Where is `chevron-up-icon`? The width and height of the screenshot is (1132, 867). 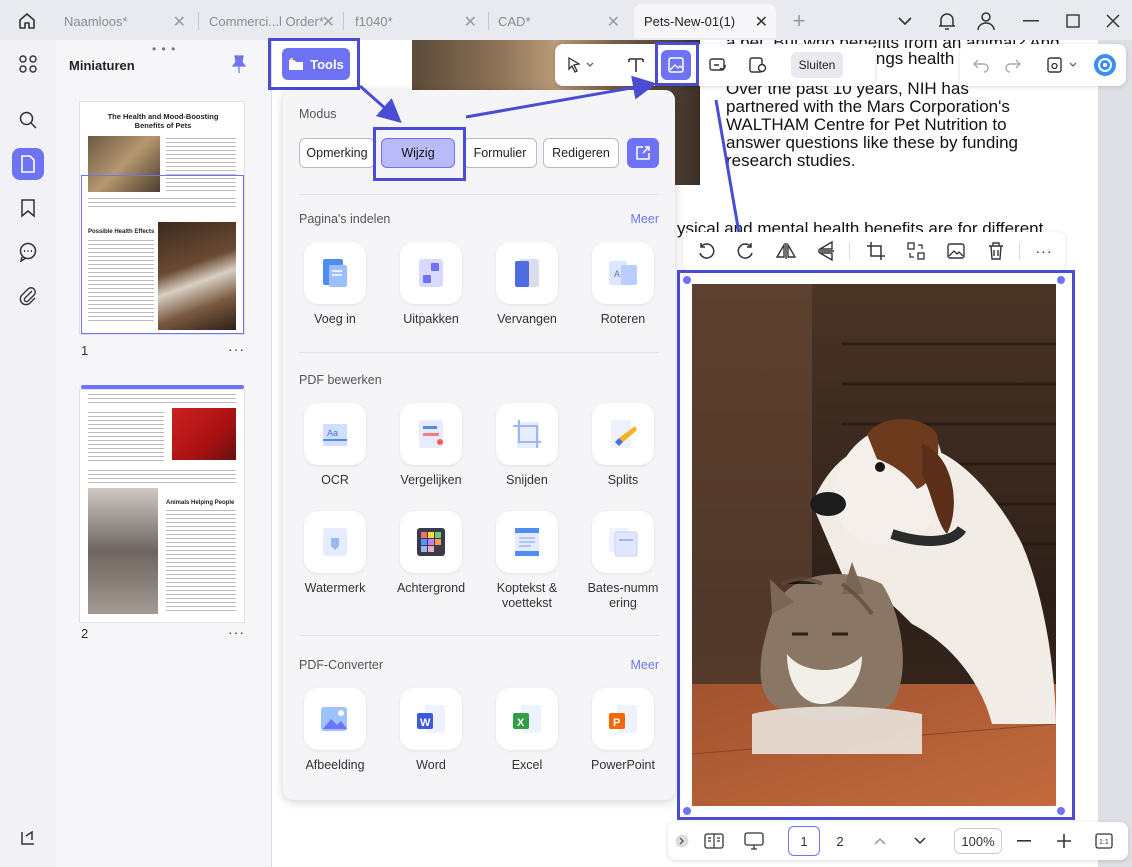 chevron-up-icon is located at coordinates (880, 841).